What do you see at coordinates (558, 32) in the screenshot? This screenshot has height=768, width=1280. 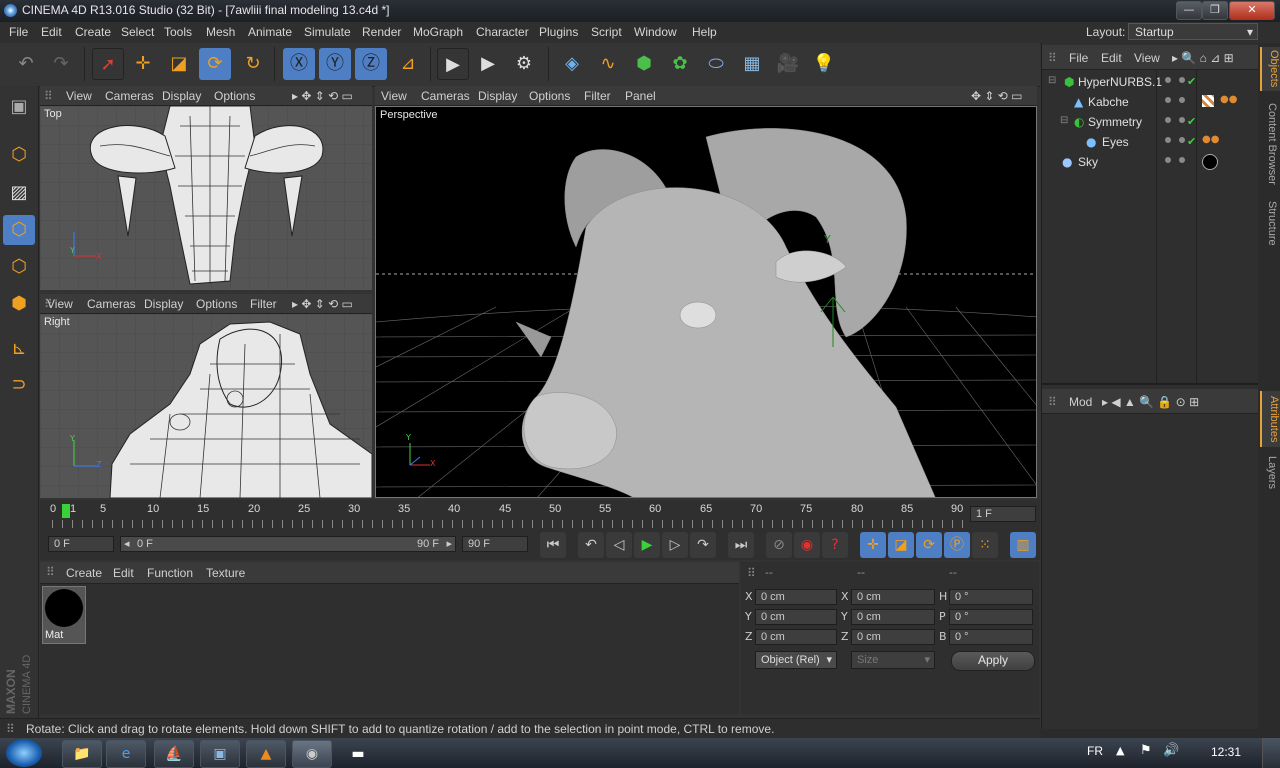 I see `menu-plugins: Plugins` at bounding box center [558, 32].